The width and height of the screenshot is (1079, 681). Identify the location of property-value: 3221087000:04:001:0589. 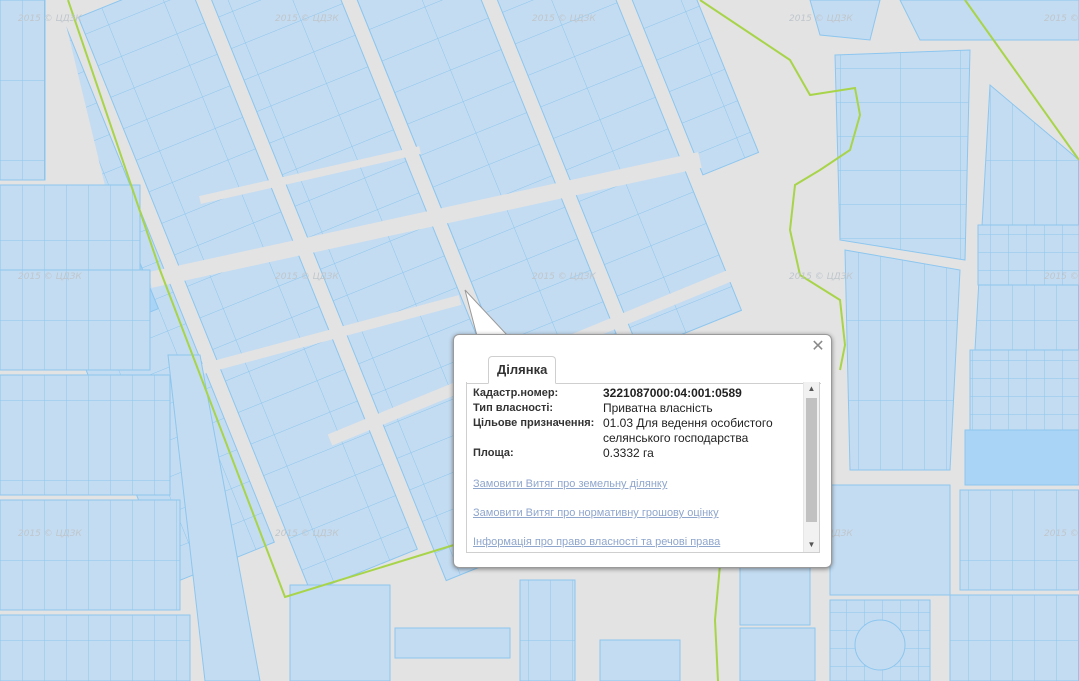
(672, 393).